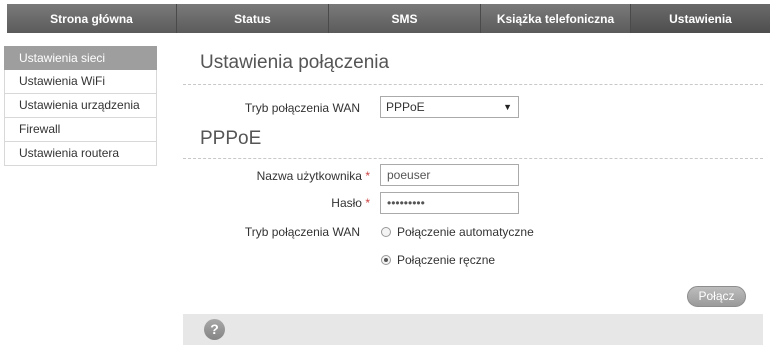 The width and height of the screenshot is (780, 345). What do you see at coordinates (386, 232) in the screenshot?
I see `radio-button` at bounding box center [386, 232].